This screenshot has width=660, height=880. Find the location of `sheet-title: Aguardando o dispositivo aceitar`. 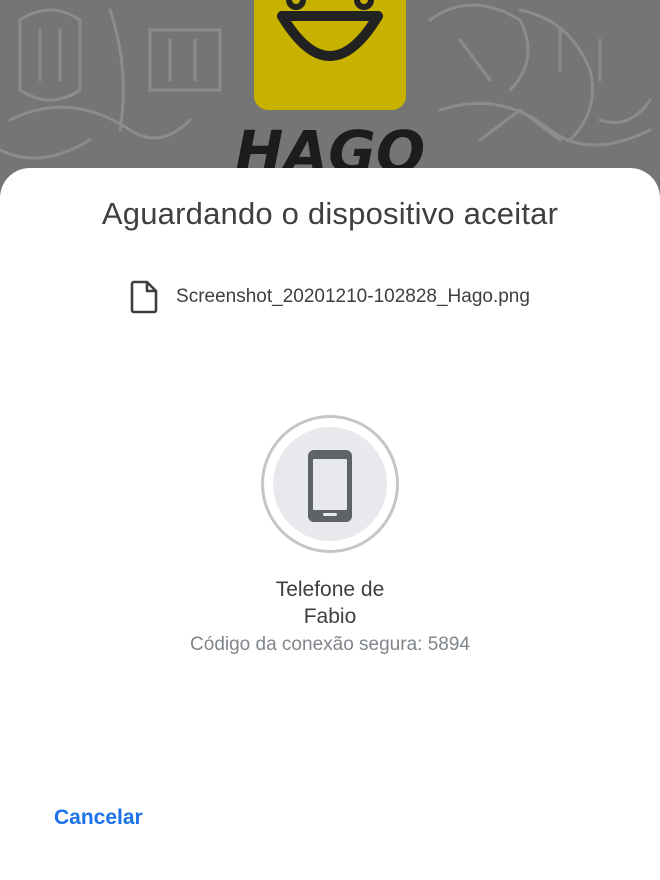

sheet-title: Aguardando o dispositivo aceitar is located at coordinates (330, 213).